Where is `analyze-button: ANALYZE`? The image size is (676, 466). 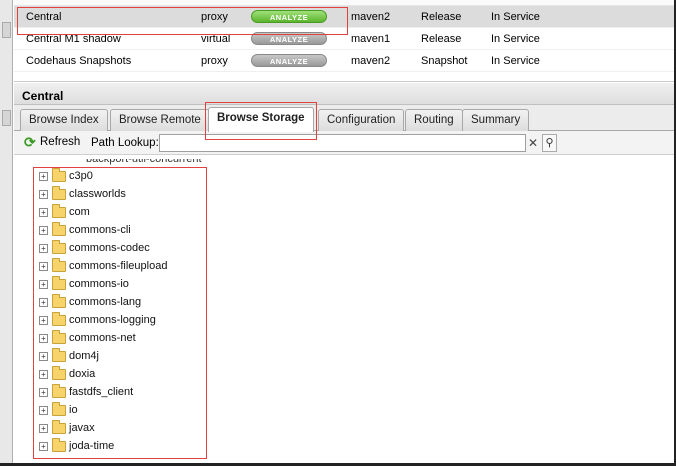
analyze-button: ANALYZE is located at coordinates (289, 60).